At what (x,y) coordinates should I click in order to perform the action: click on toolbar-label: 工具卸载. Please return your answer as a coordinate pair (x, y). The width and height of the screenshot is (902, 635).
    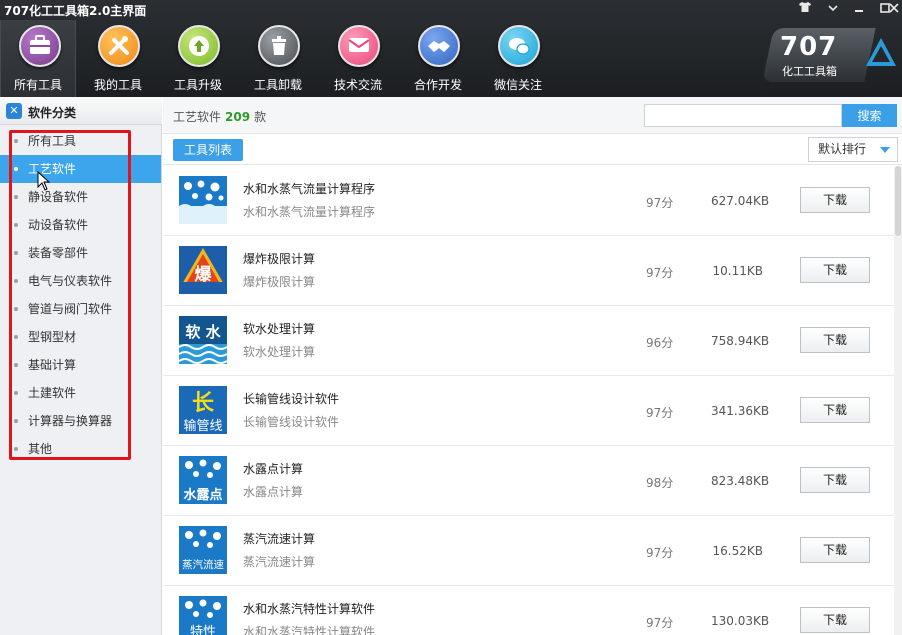
    Looking at the image, I should click on (277, 85).